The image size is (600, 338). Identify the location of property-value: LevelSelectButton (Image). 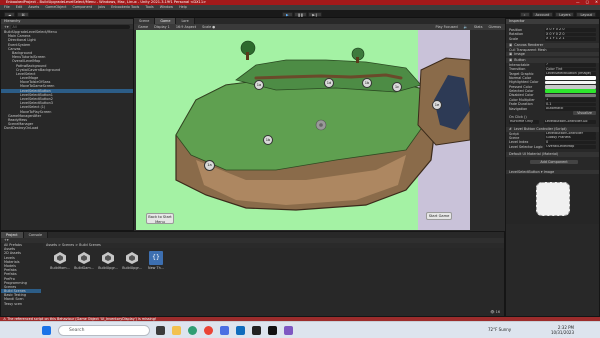
(570, 74).